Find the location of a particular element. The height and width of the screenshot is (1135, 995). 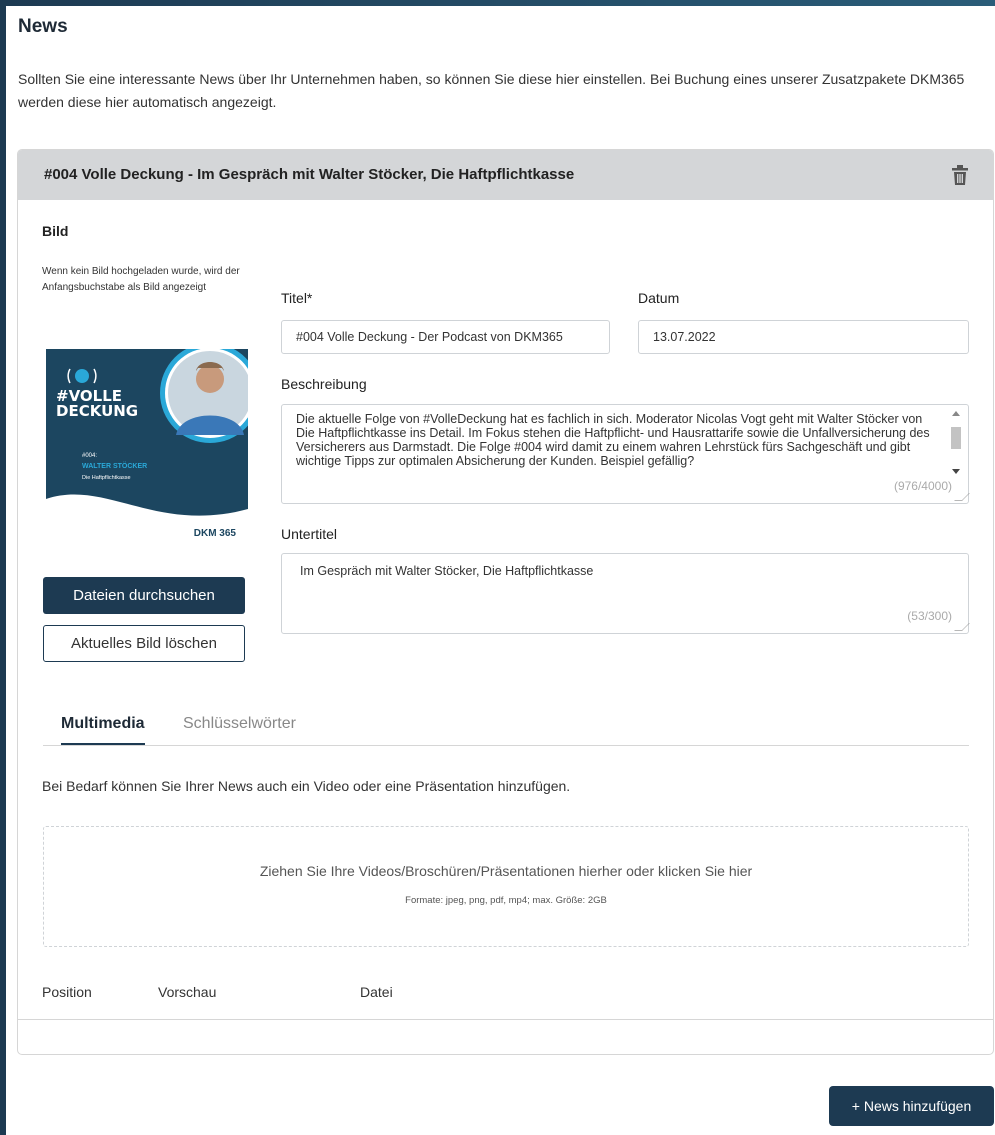

subtitle-char-counter: (53/300) is located at coordinates (929, 616).